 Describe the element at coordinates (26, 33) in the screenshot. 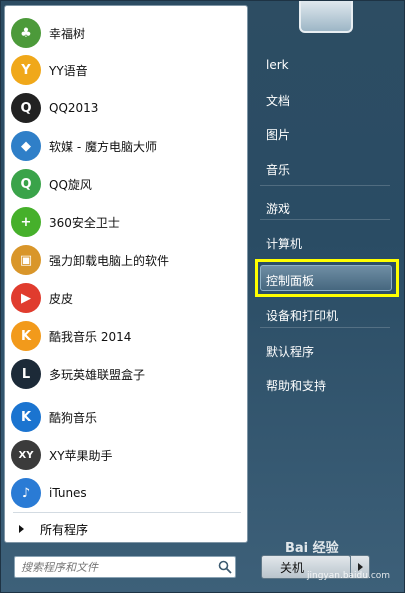

I see `tree-icon: ♣` at that location.